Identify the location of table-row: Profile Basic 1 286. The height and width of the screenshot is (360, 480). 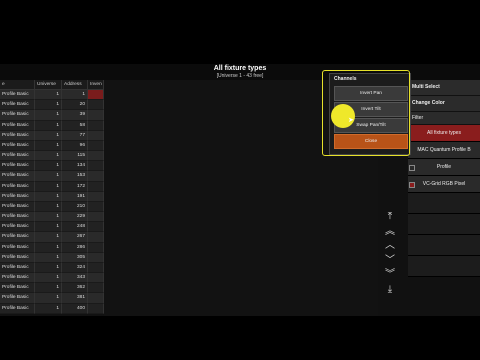
(52, 247).